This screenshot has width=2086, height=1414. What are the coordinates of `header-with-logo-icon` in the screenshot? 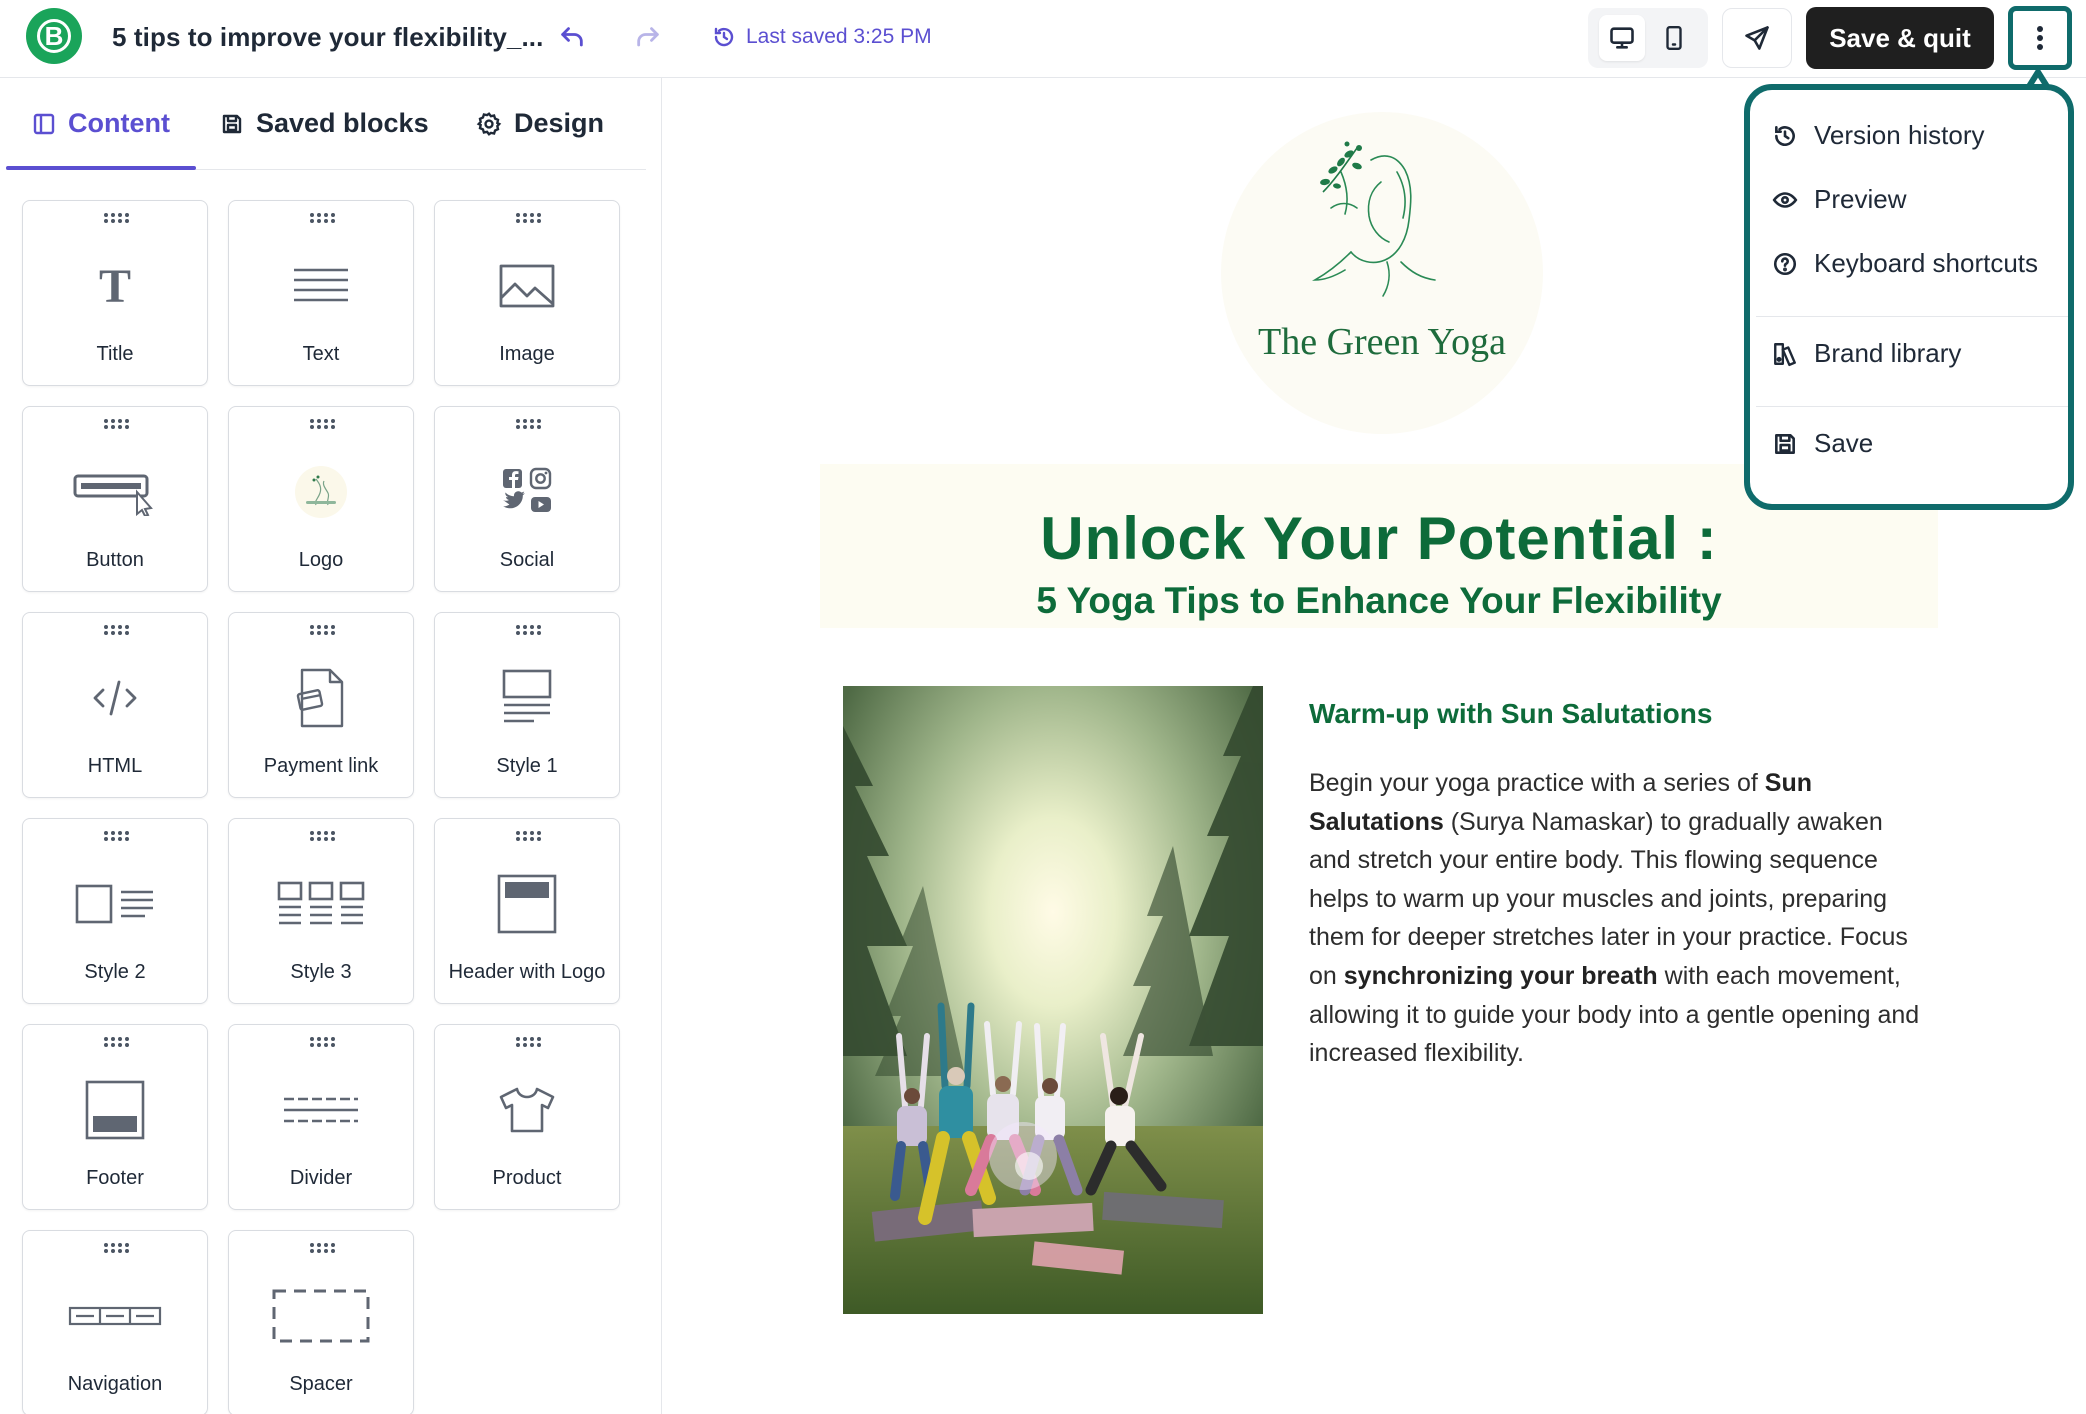 It's located at (527, 904).